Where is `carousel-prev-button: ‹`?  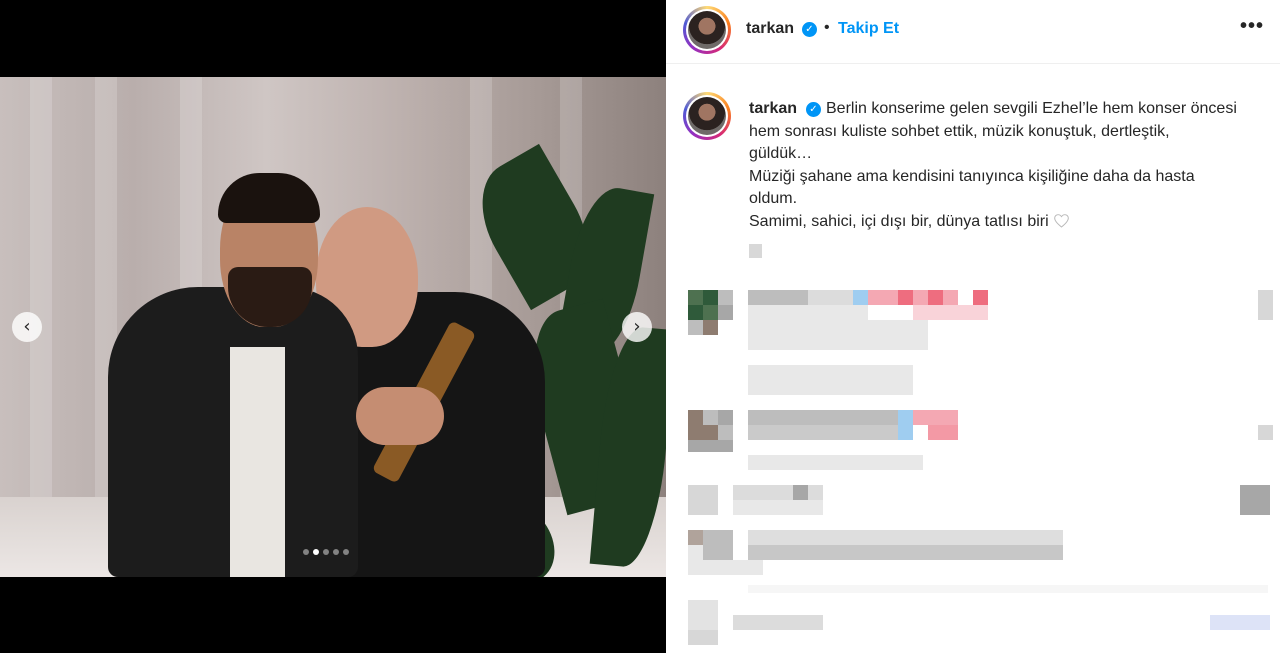
carousel-prev-button: ‹ is located at coordinates (27, 327).